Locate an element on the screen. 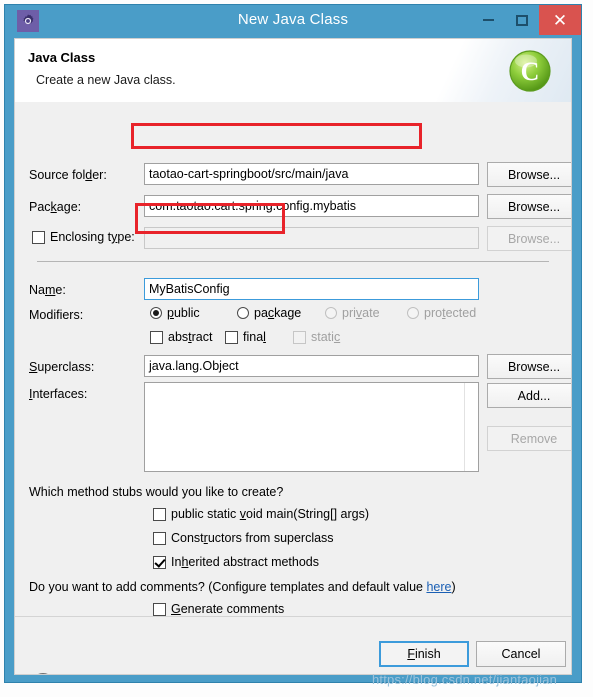  superclass-input: java.lang.Object is located at coordinates (311, 366).